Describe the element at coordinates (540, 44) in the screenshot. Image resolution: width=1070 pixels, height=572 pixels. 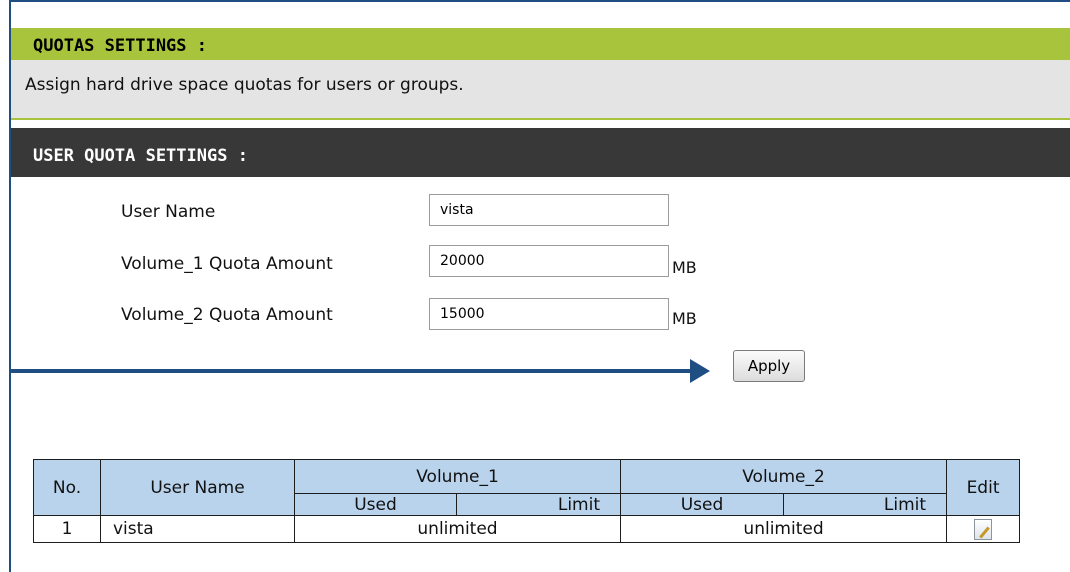
I see `quotas-settings-header: QUOTAS SETTINGS :` at that location.